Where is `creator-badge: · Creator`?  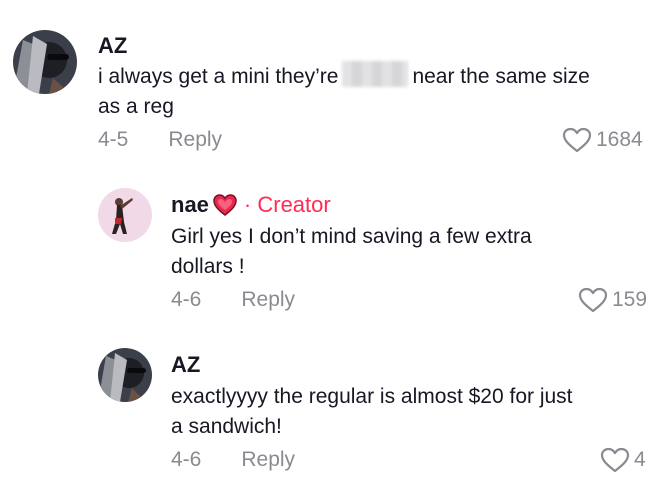
creator-badge: · Creator is located at coordinates (287, 204).